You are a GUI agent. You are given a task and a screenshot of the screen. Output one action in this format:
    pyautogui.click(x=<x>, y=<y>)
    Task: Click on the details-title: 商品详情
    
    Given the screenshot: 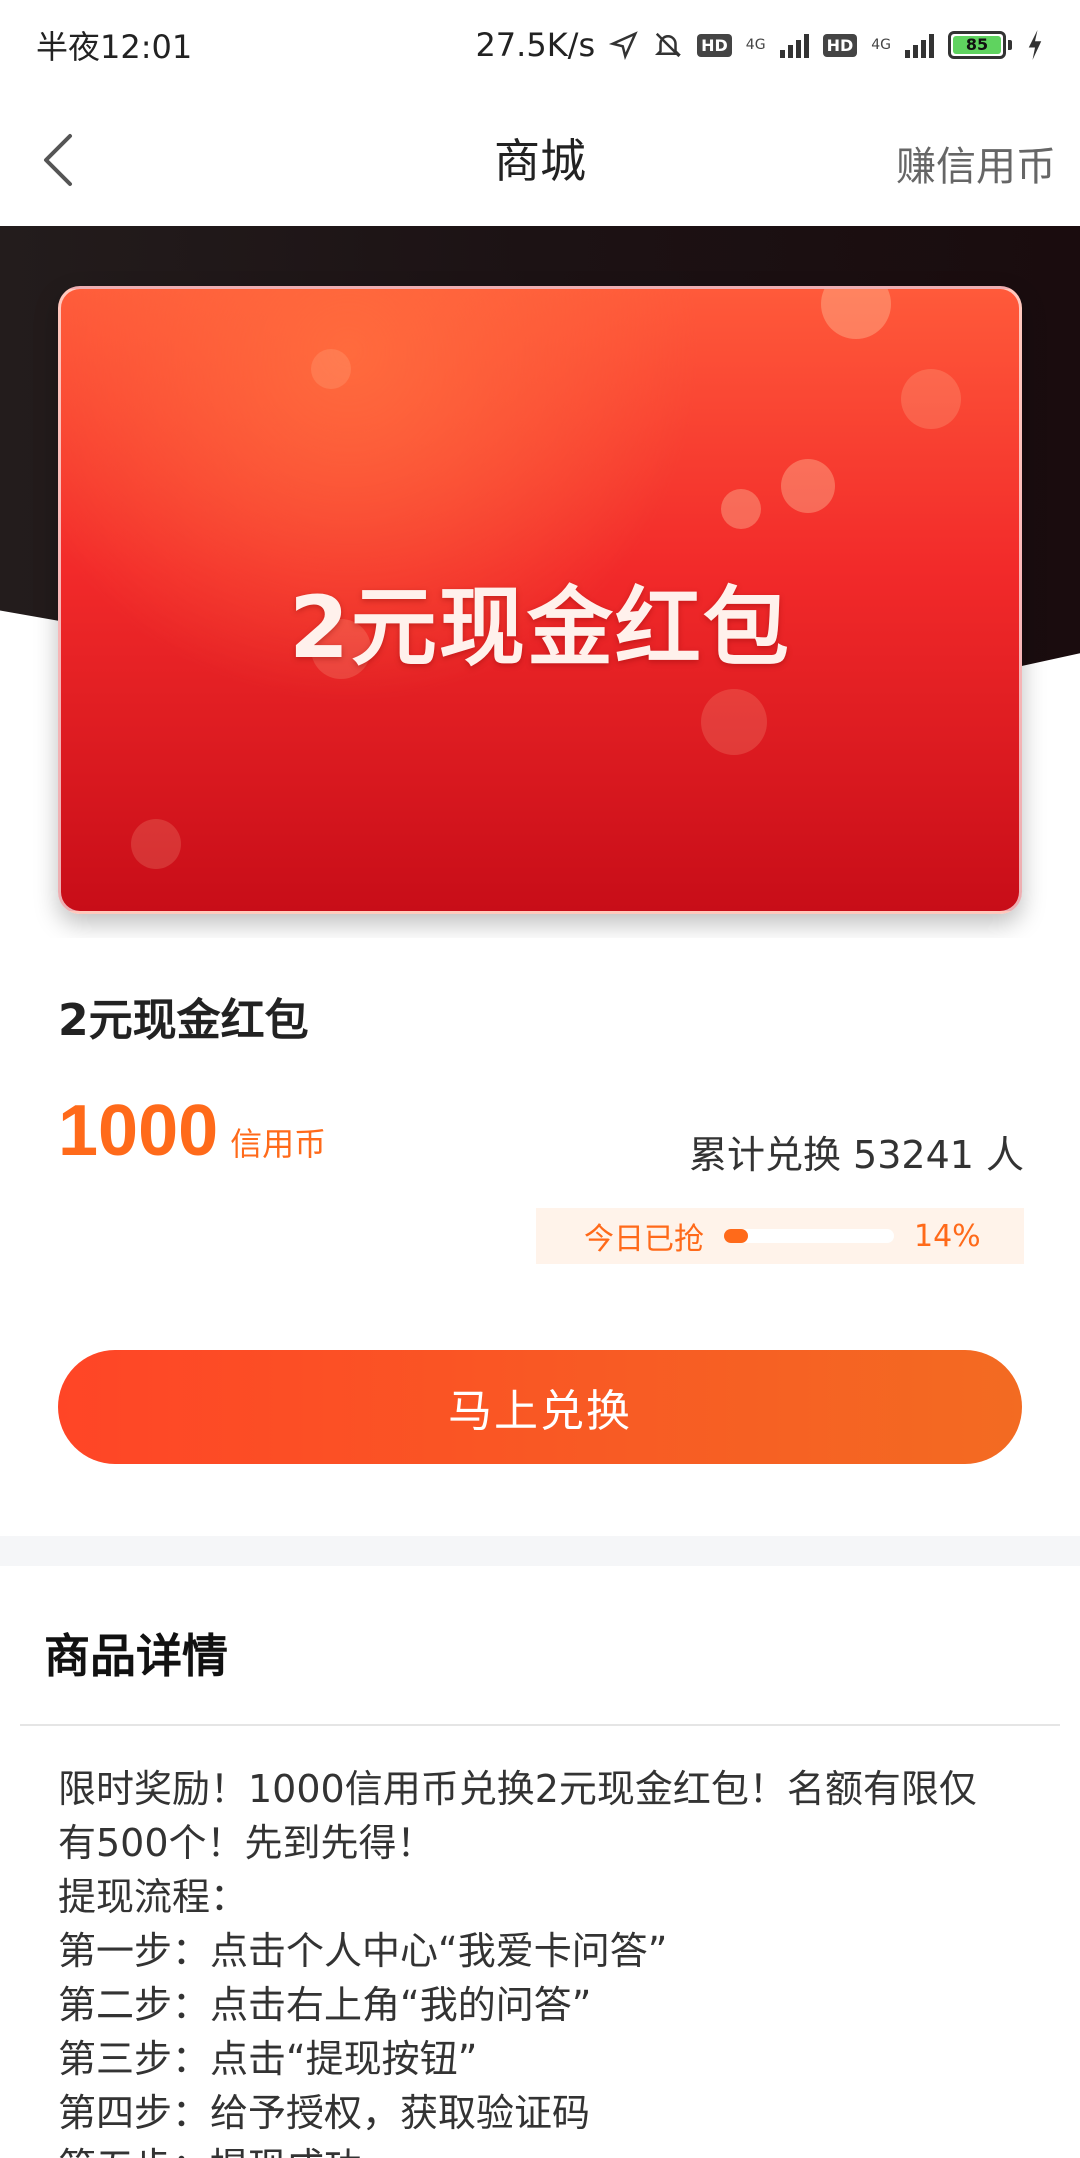 What is the action you would take?
    pyautogui.click(x=136, y=1656)
    